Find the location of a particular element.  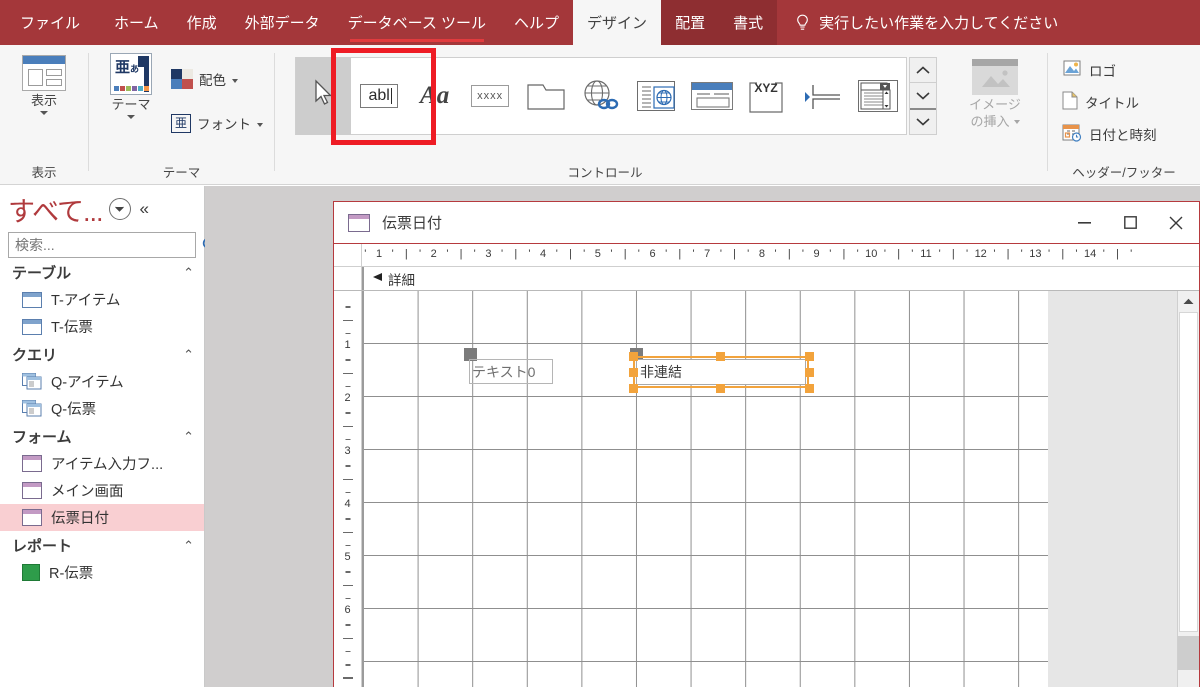

nav-group-queries: クエリ ⌃ is located at coordinates (102, 354).